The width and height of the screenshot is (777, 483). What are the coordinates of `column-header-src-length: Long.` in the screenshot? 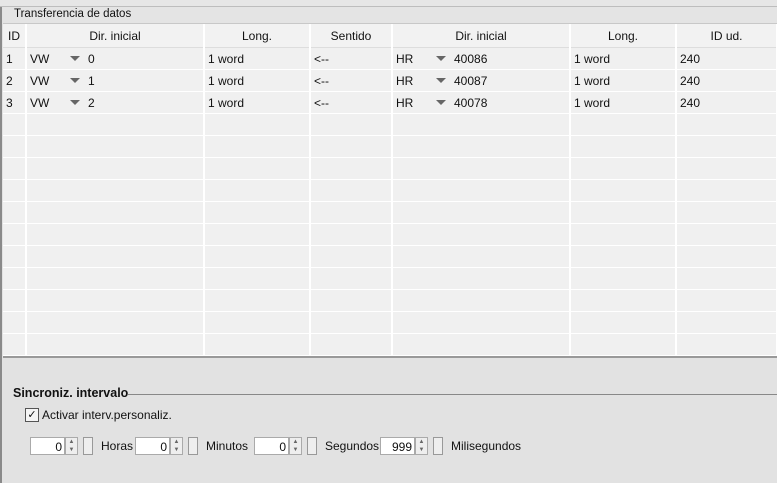 It's located at (257, 36).